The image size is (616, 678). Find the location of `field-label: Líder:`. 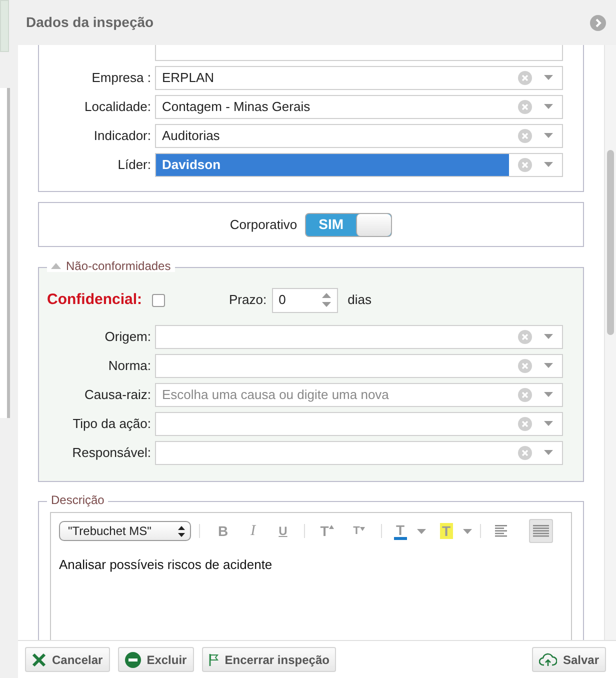

field-label: Líder: is located at coordinates (134, 165).